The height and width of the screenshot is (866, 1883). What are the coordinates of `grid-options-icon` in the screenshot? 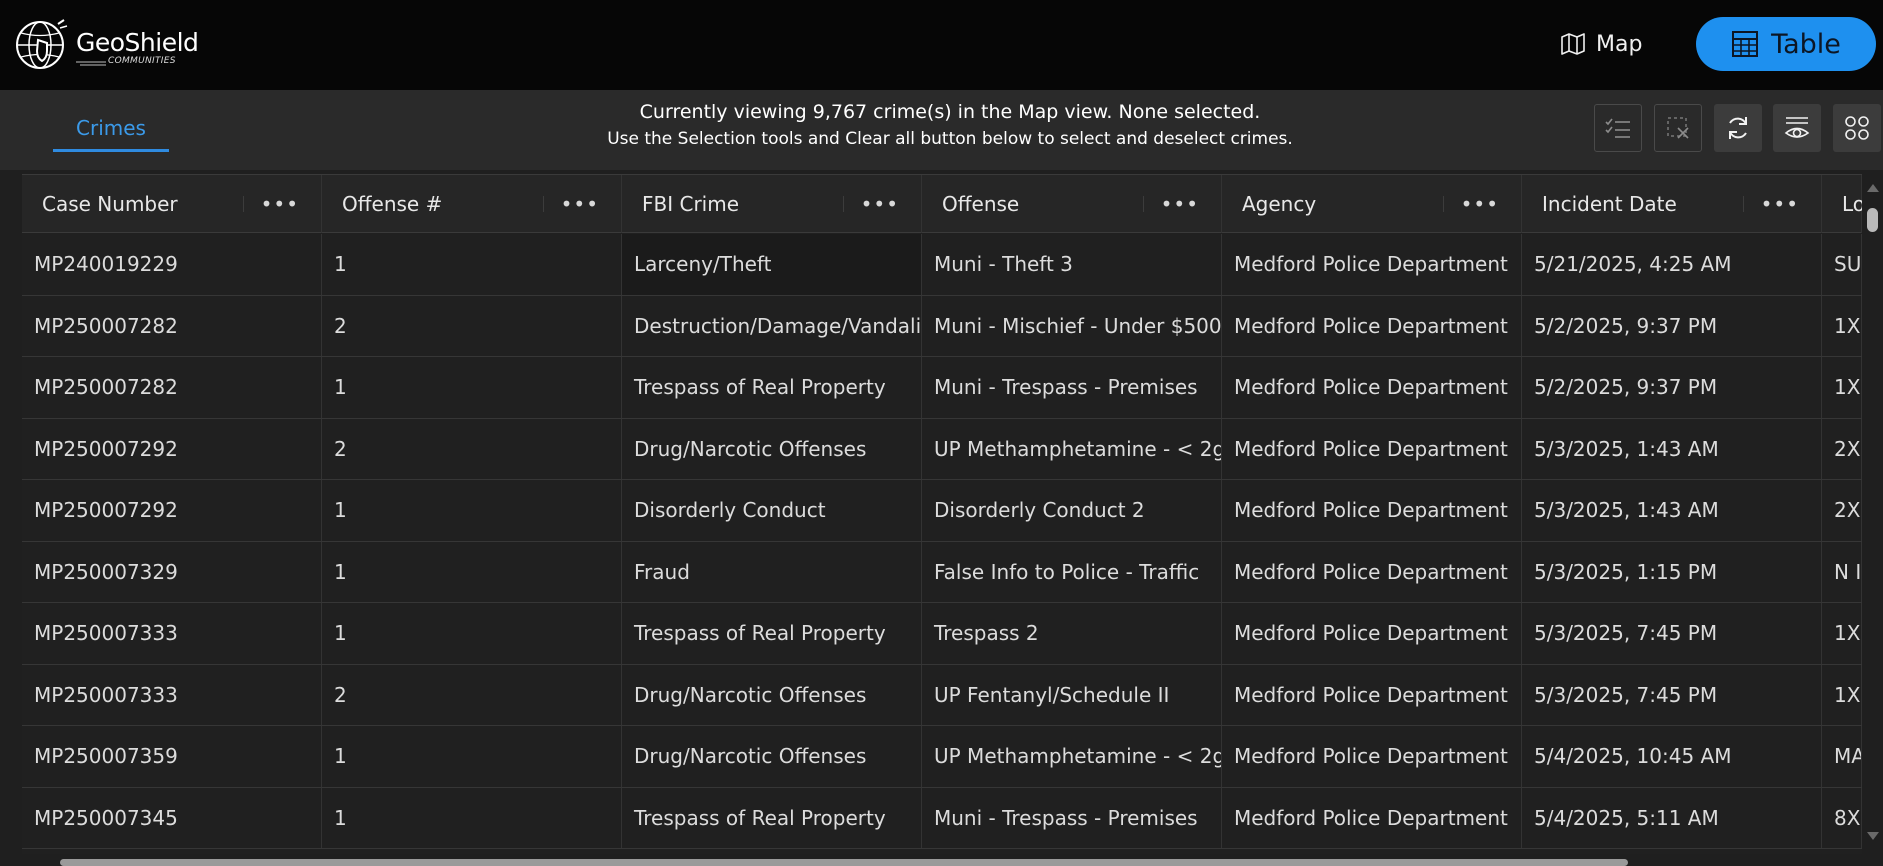 It's located at (1857, 128).